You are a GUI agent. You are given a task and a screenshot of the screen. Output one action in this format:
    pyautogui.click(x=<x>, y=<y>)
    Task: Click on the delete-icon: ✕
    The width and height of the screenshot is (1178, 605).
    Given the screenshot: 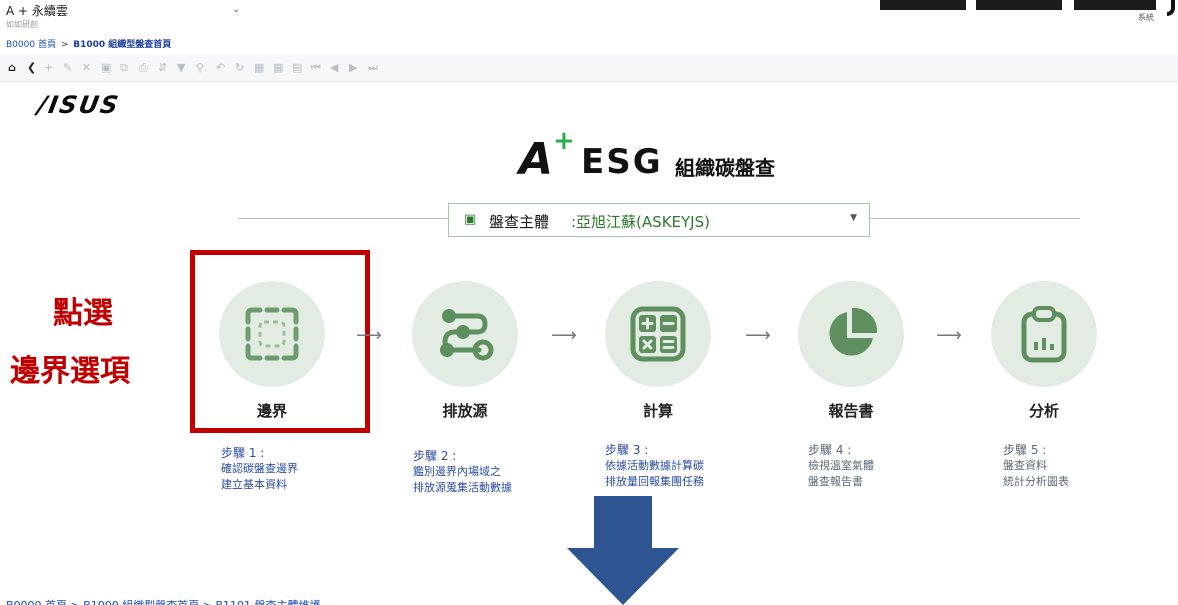 What is the action you would take?
    pyautogui.click(x=86, y=68)
    